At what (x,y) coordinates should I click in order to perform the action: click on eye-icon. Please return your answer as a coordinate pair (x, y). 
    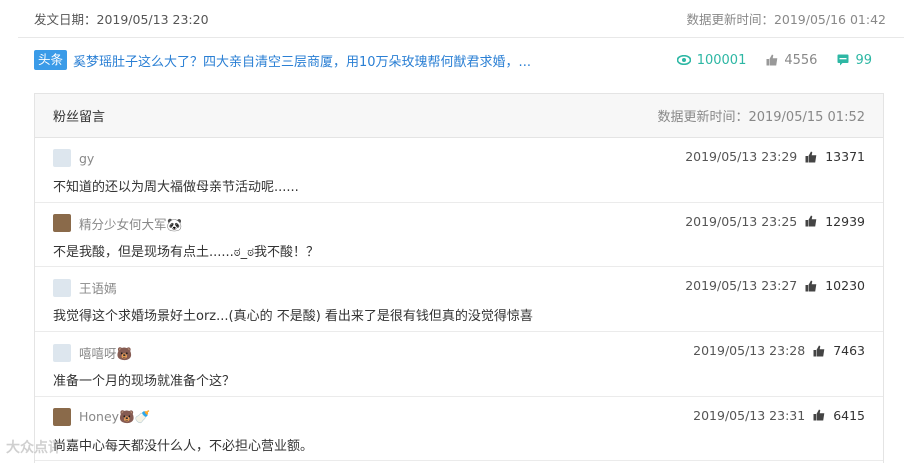
    Looking at the image, I should click on (683, 60).